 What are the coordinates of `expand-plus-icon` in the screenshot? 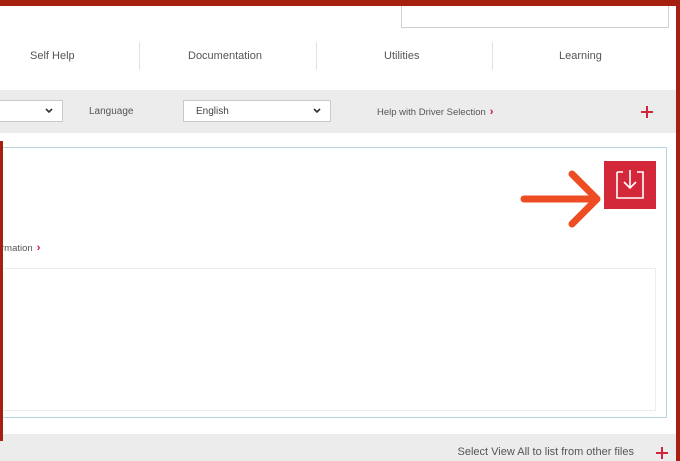 It's located at (647, 112).